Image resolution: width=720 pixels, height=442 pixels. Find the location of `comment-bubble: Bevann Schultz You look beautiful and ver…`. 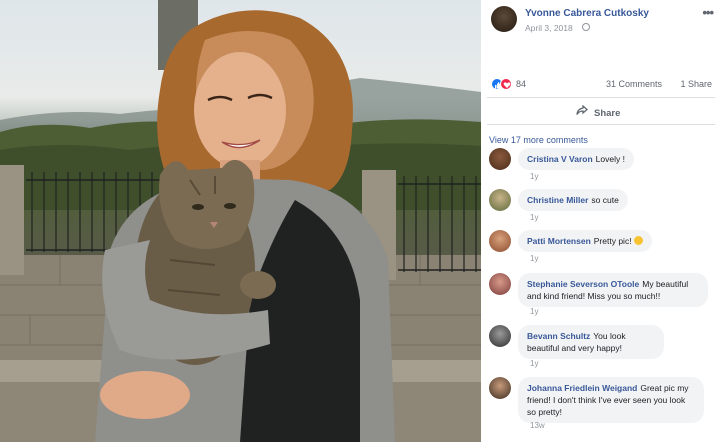

comment-bubble: Bevann Schultz You look beautiful and ver… is located at coordinates (591, 342).